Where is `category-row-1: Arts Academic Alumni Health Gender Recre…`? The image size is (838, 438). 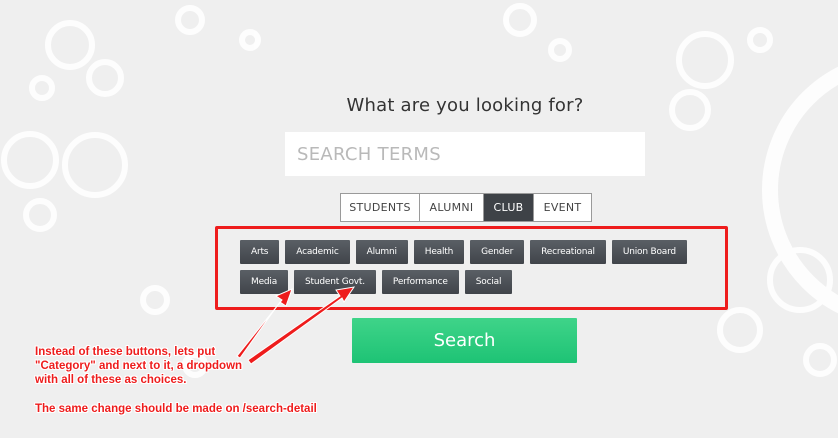 category-row-1: Arts Academic Alumni Health Gender Recre… is located at coordinates (463, 252).